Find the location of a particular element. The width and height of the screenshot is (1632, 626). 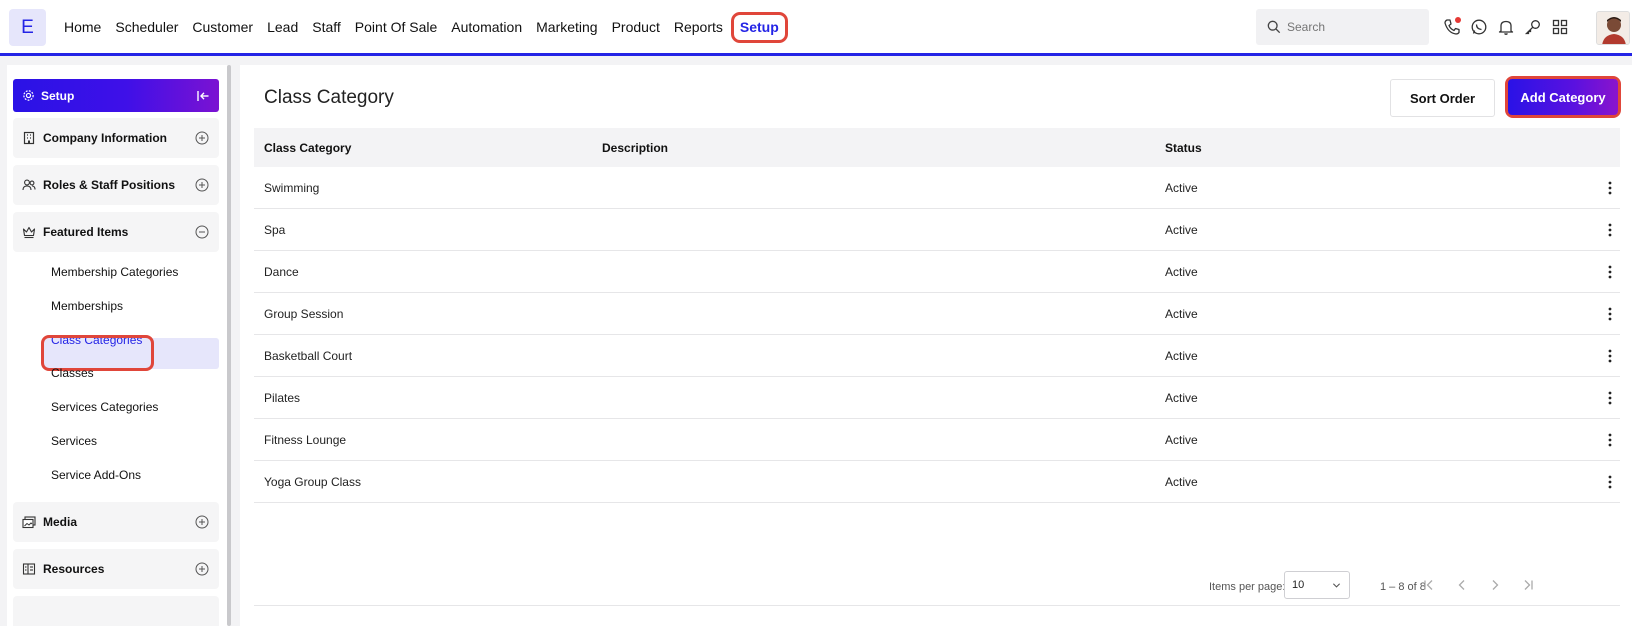

sidebar-section-featured-items: Featured Items is located at coordinates (116, 232).